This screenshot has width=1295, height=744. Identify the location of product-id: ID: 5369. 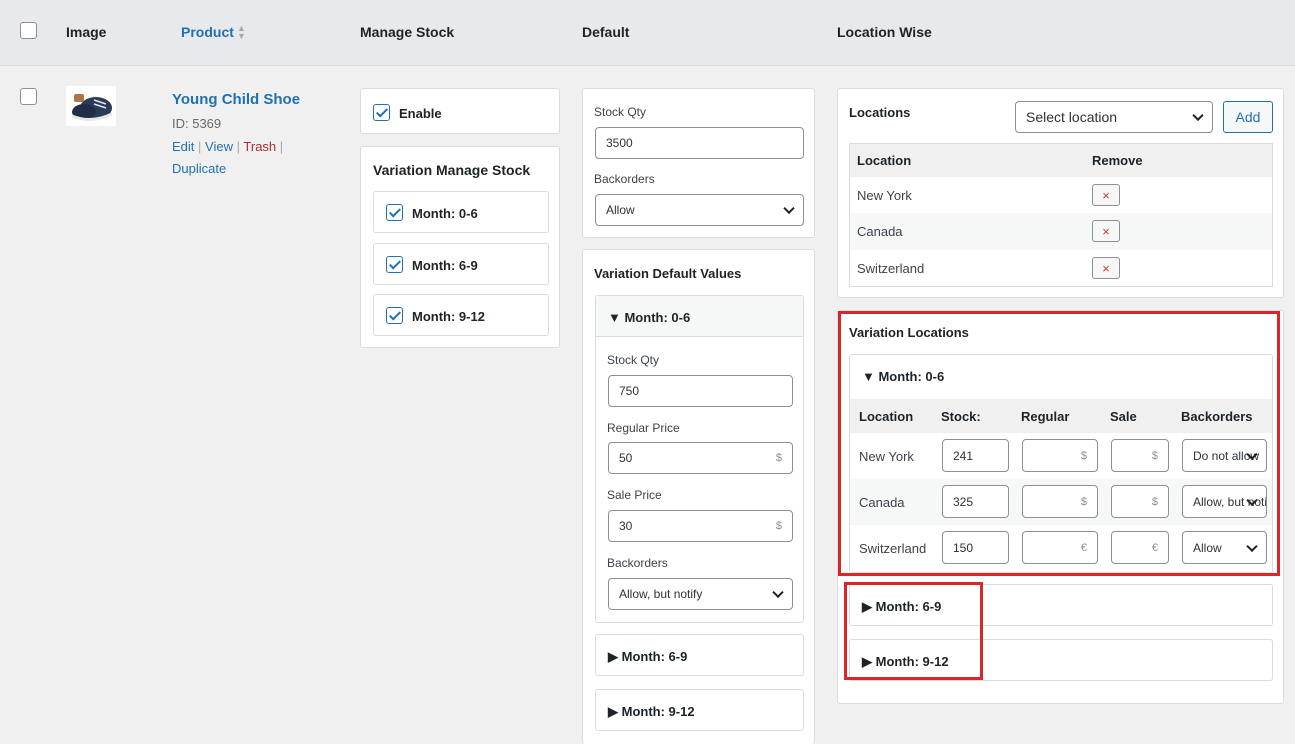
(197, 123).